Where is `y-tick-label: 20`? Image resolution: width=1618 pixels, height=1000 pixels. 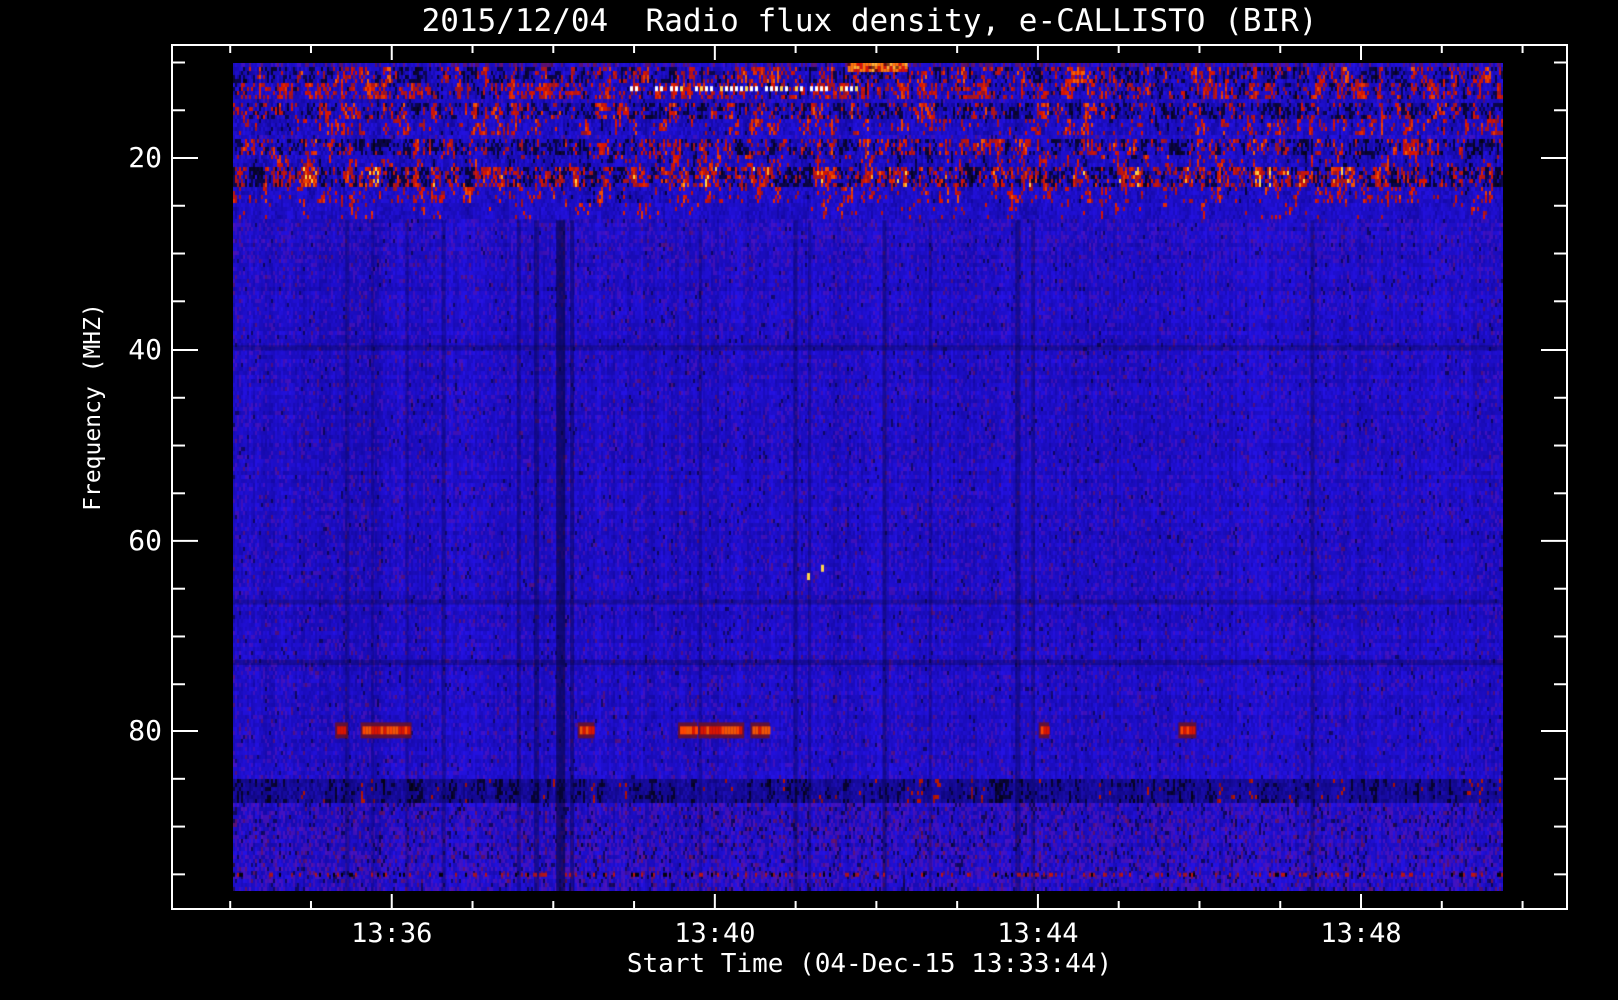
y-tick-label: 20 is located at coordinates (145, 157).